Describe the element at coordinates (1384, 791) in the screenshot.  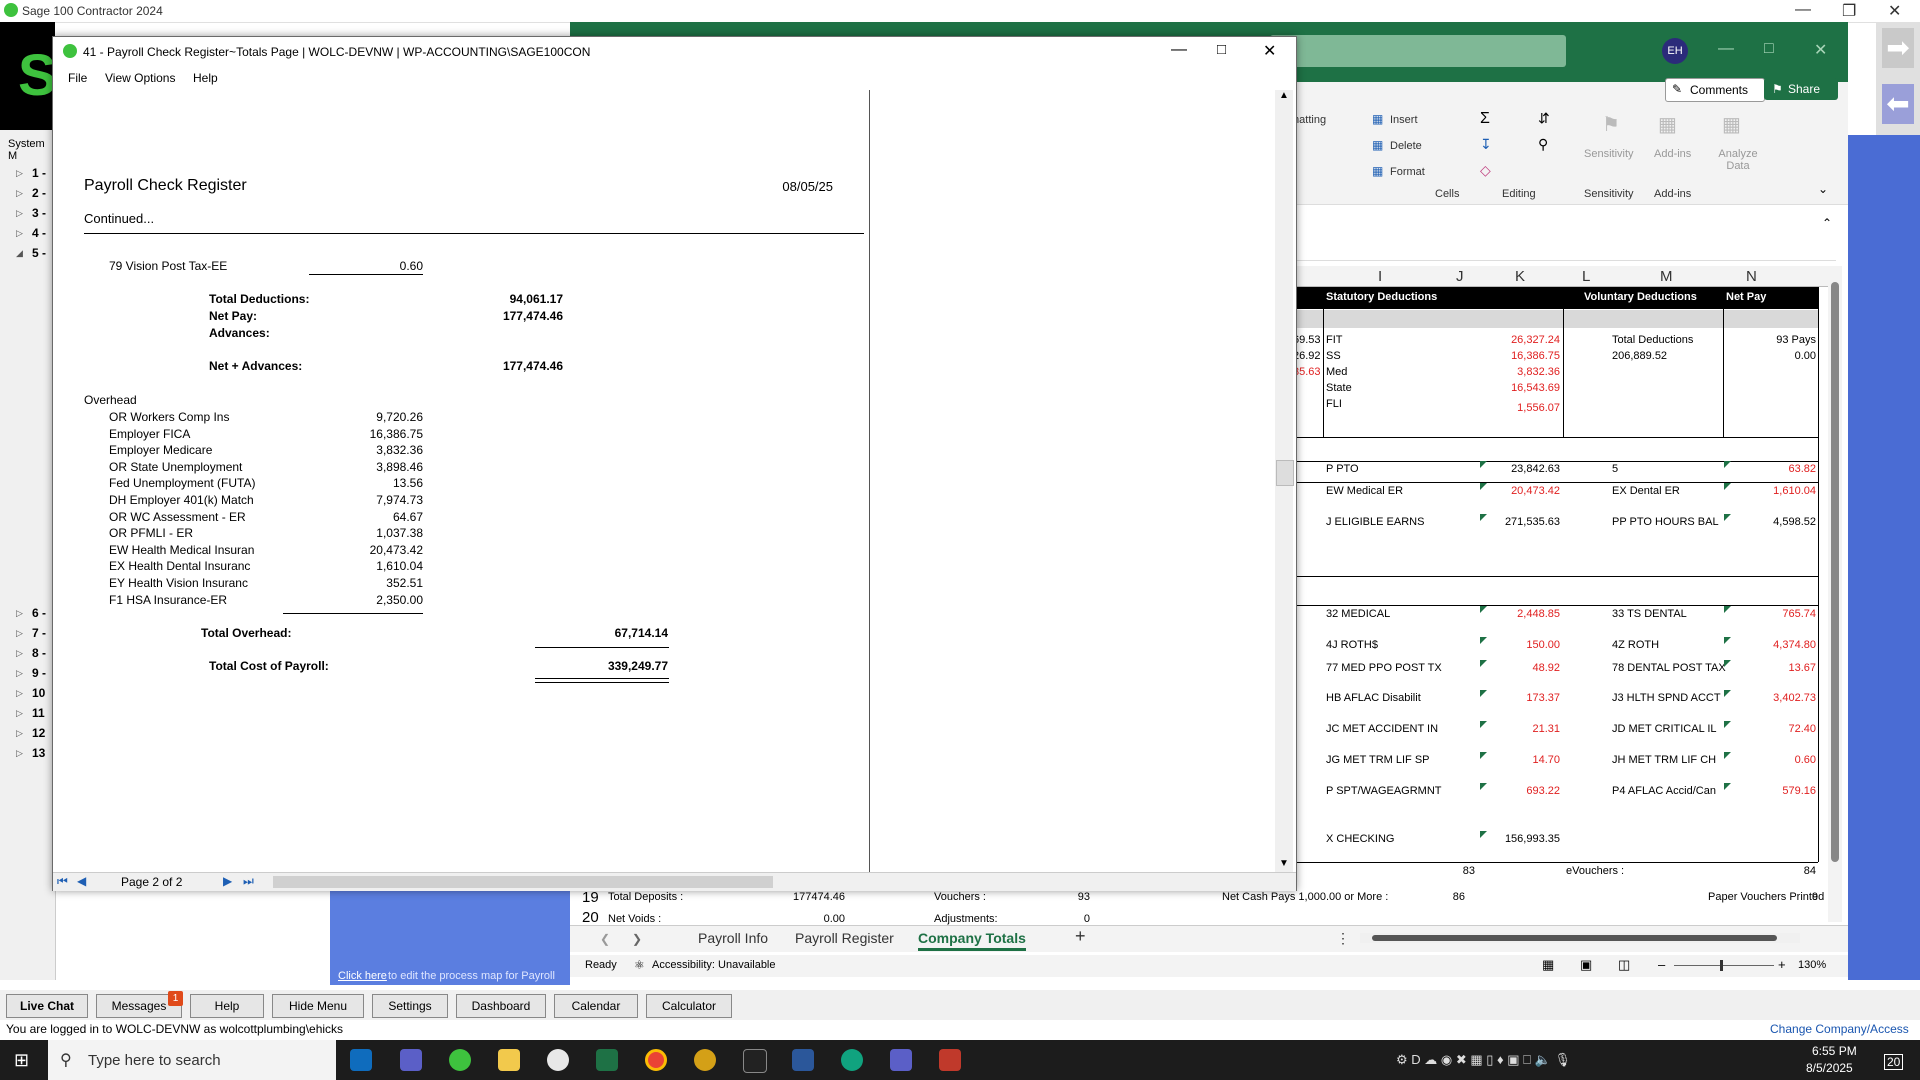
I see `deduction-label: P SPT/WAGEAGRMNT` at that location.